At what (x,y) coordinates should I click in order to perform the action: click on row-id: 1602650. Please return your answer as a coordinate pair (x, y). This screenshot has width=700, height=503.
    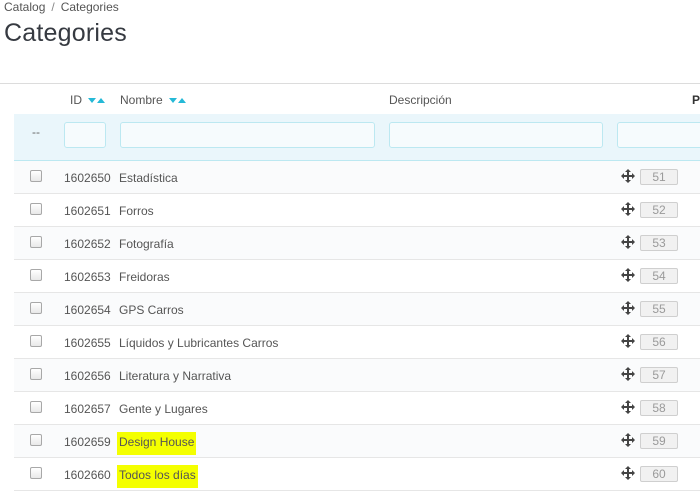
    Looking at the image, I should click on (87, 178).